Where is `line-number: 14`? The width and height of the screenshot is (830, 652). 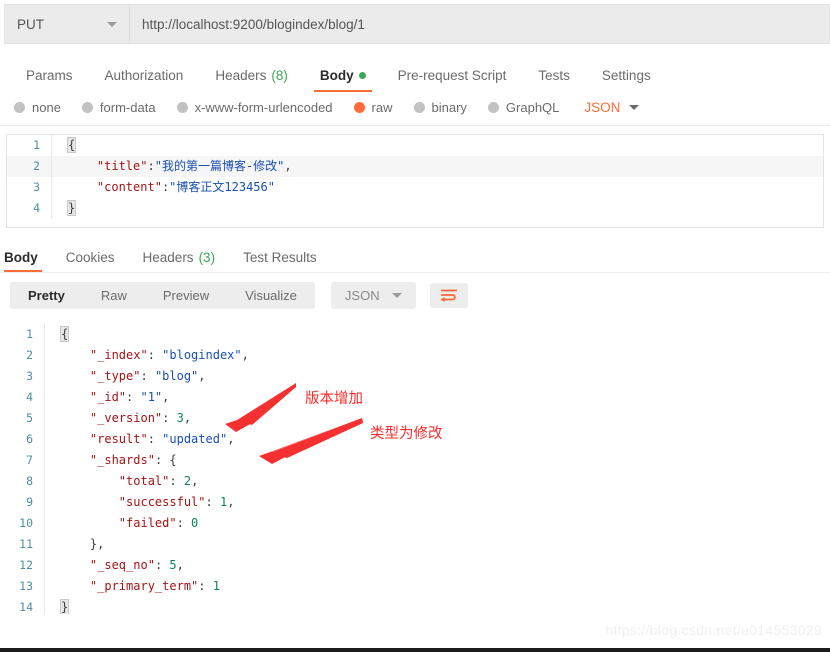 line-number: 14 is located at coordinates (26, 607).